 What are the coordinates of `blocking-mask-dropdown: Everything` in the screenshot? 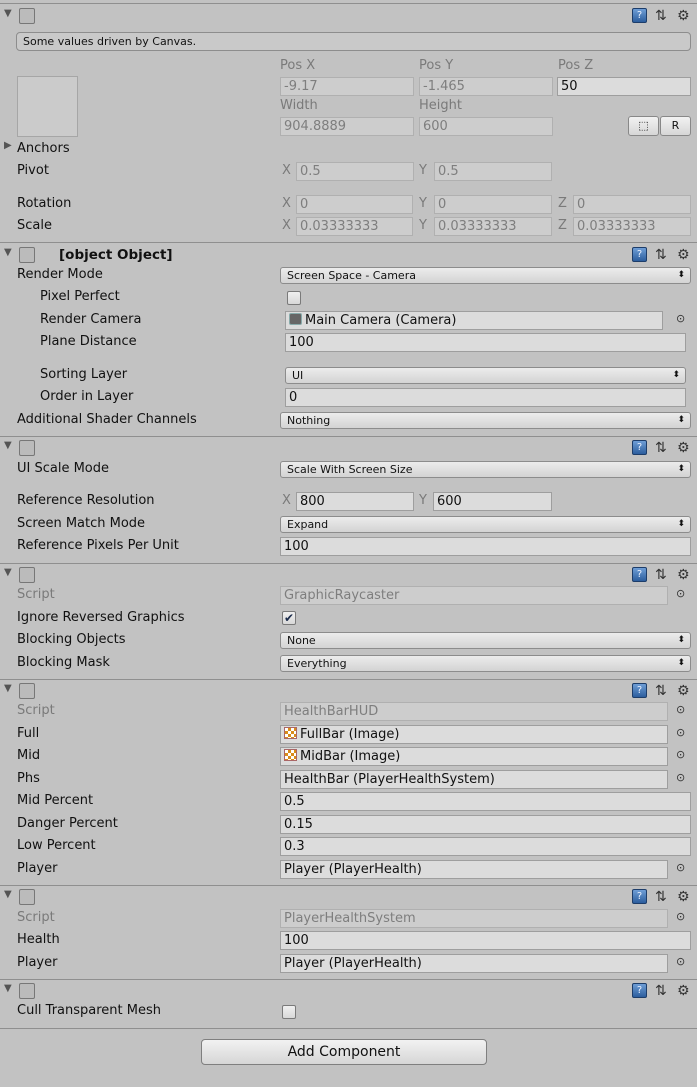 It's located at (485, 663).